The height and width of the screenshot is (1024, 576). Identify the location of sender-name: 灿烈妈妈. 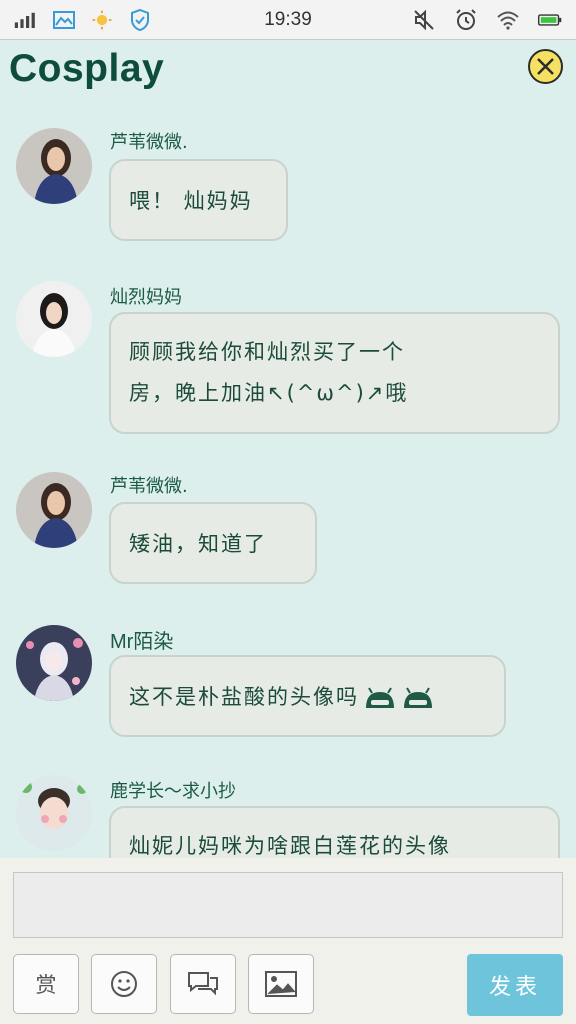
(146, 296).